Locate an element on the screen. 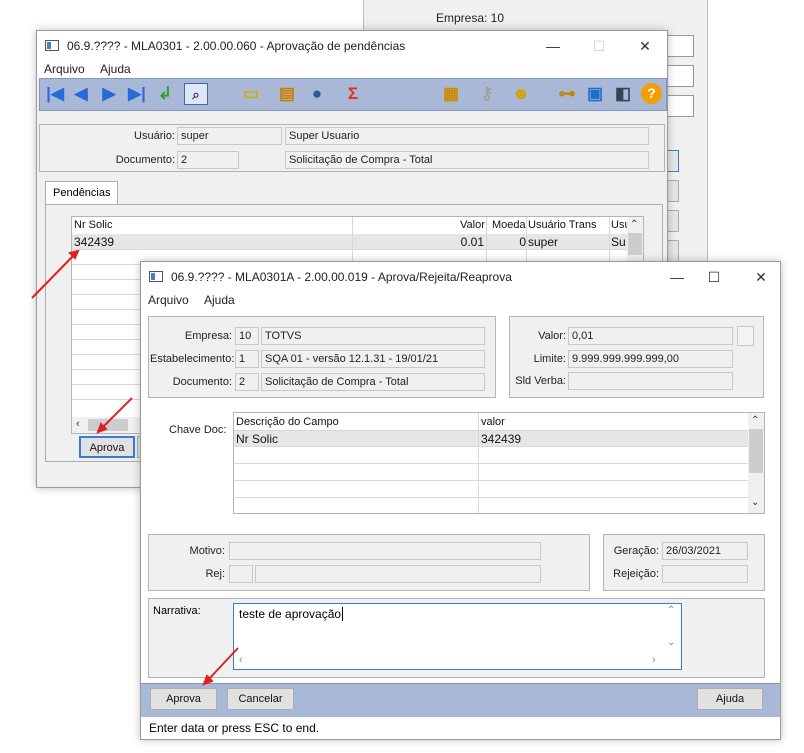 Image resolution: width=804 pixels, height=753 pixels. key-icon: ⚷ is located at coordinates (487, 94).